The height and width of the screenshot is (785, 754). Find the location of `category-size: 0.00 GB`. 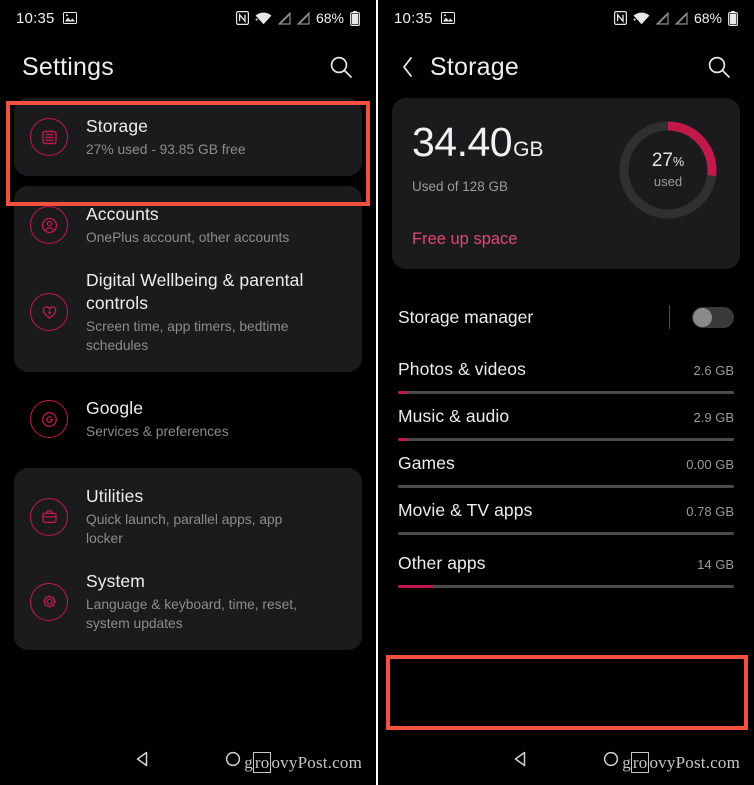

category-size: 0.00 GB is located at coordinates (710, 464).